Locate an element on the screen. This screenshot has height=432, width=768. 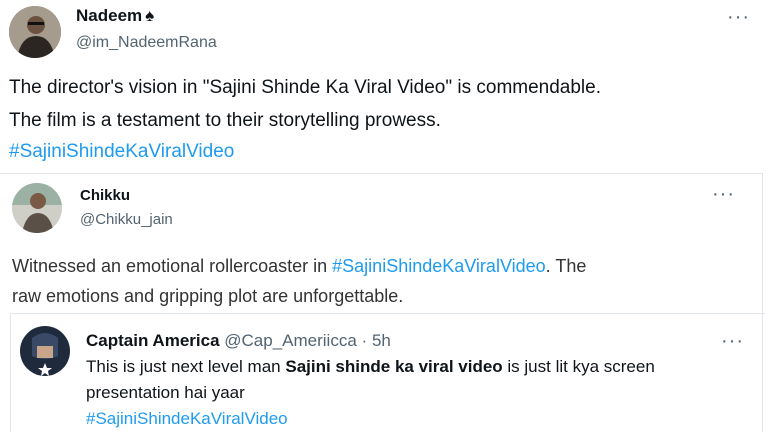
text-pre: This is just next level man is located at coordinates (186, 366).